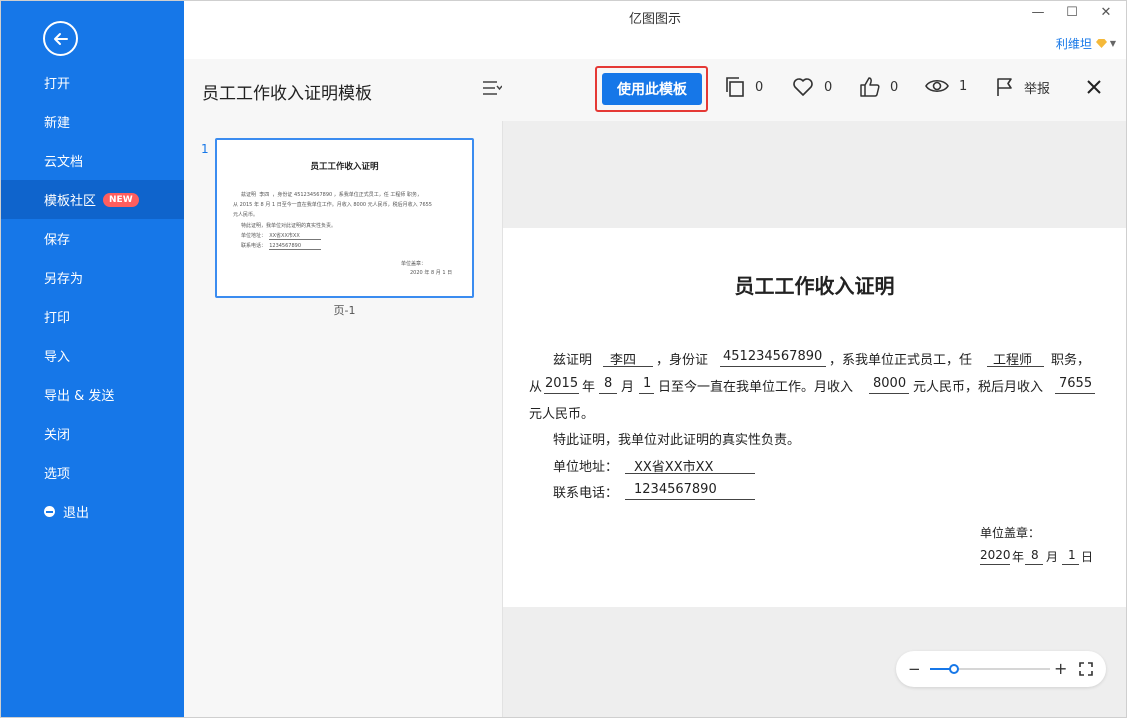 The height and width of the screenshot is (718, 1127). Describe the element at coordinates (954, 669) in the screenshot. I see `zoom-slider-handle` at that location.